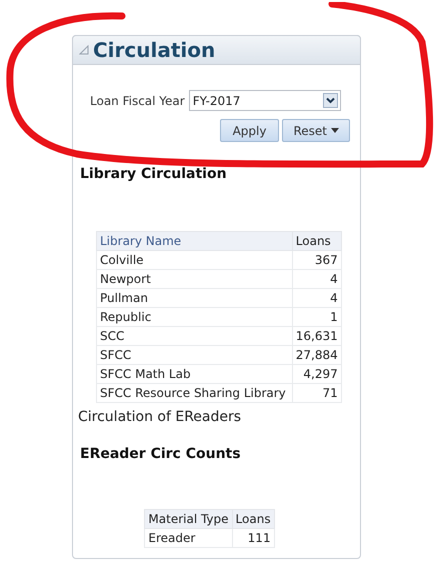 The width and height of the screenshot is (434, 562). What do you see at coordinates (194, 336) in the screenshot?
I see `table-cell: SCC` at bounding box center [194, 336].